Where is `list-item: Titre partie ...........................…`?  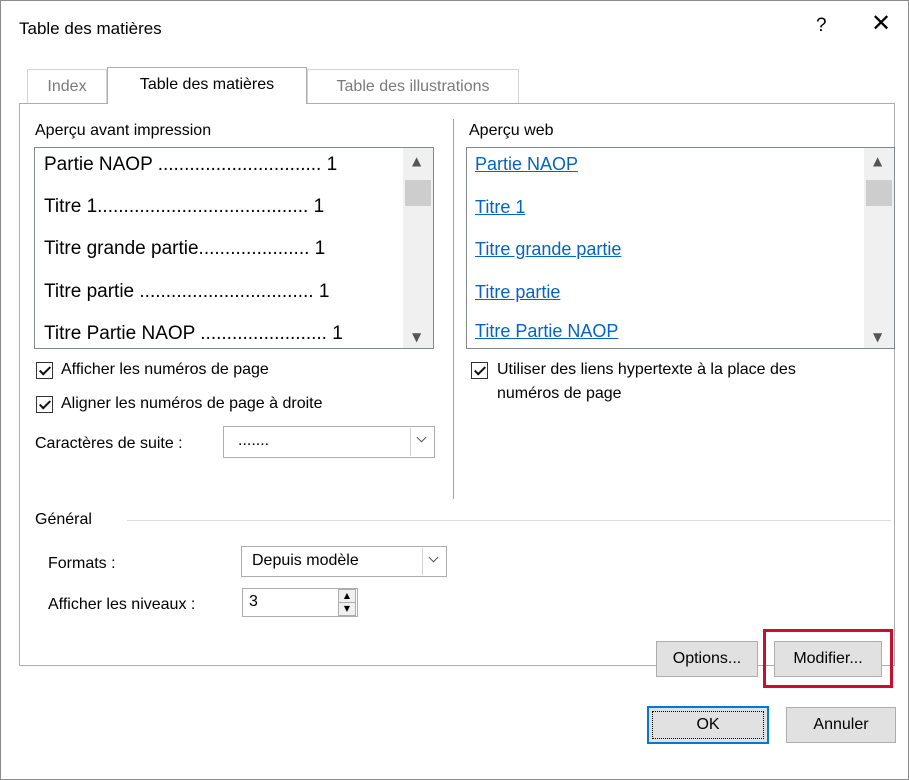 list-item: Titre partie ...........................… is located at coordinates (187, 291).